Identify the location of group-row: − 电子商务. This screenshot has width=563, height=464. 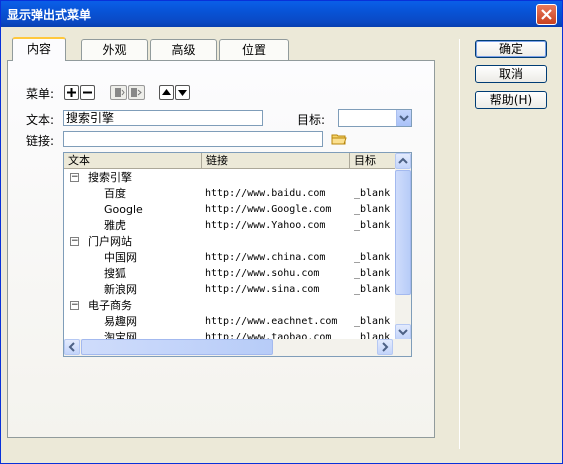
(230, 306).